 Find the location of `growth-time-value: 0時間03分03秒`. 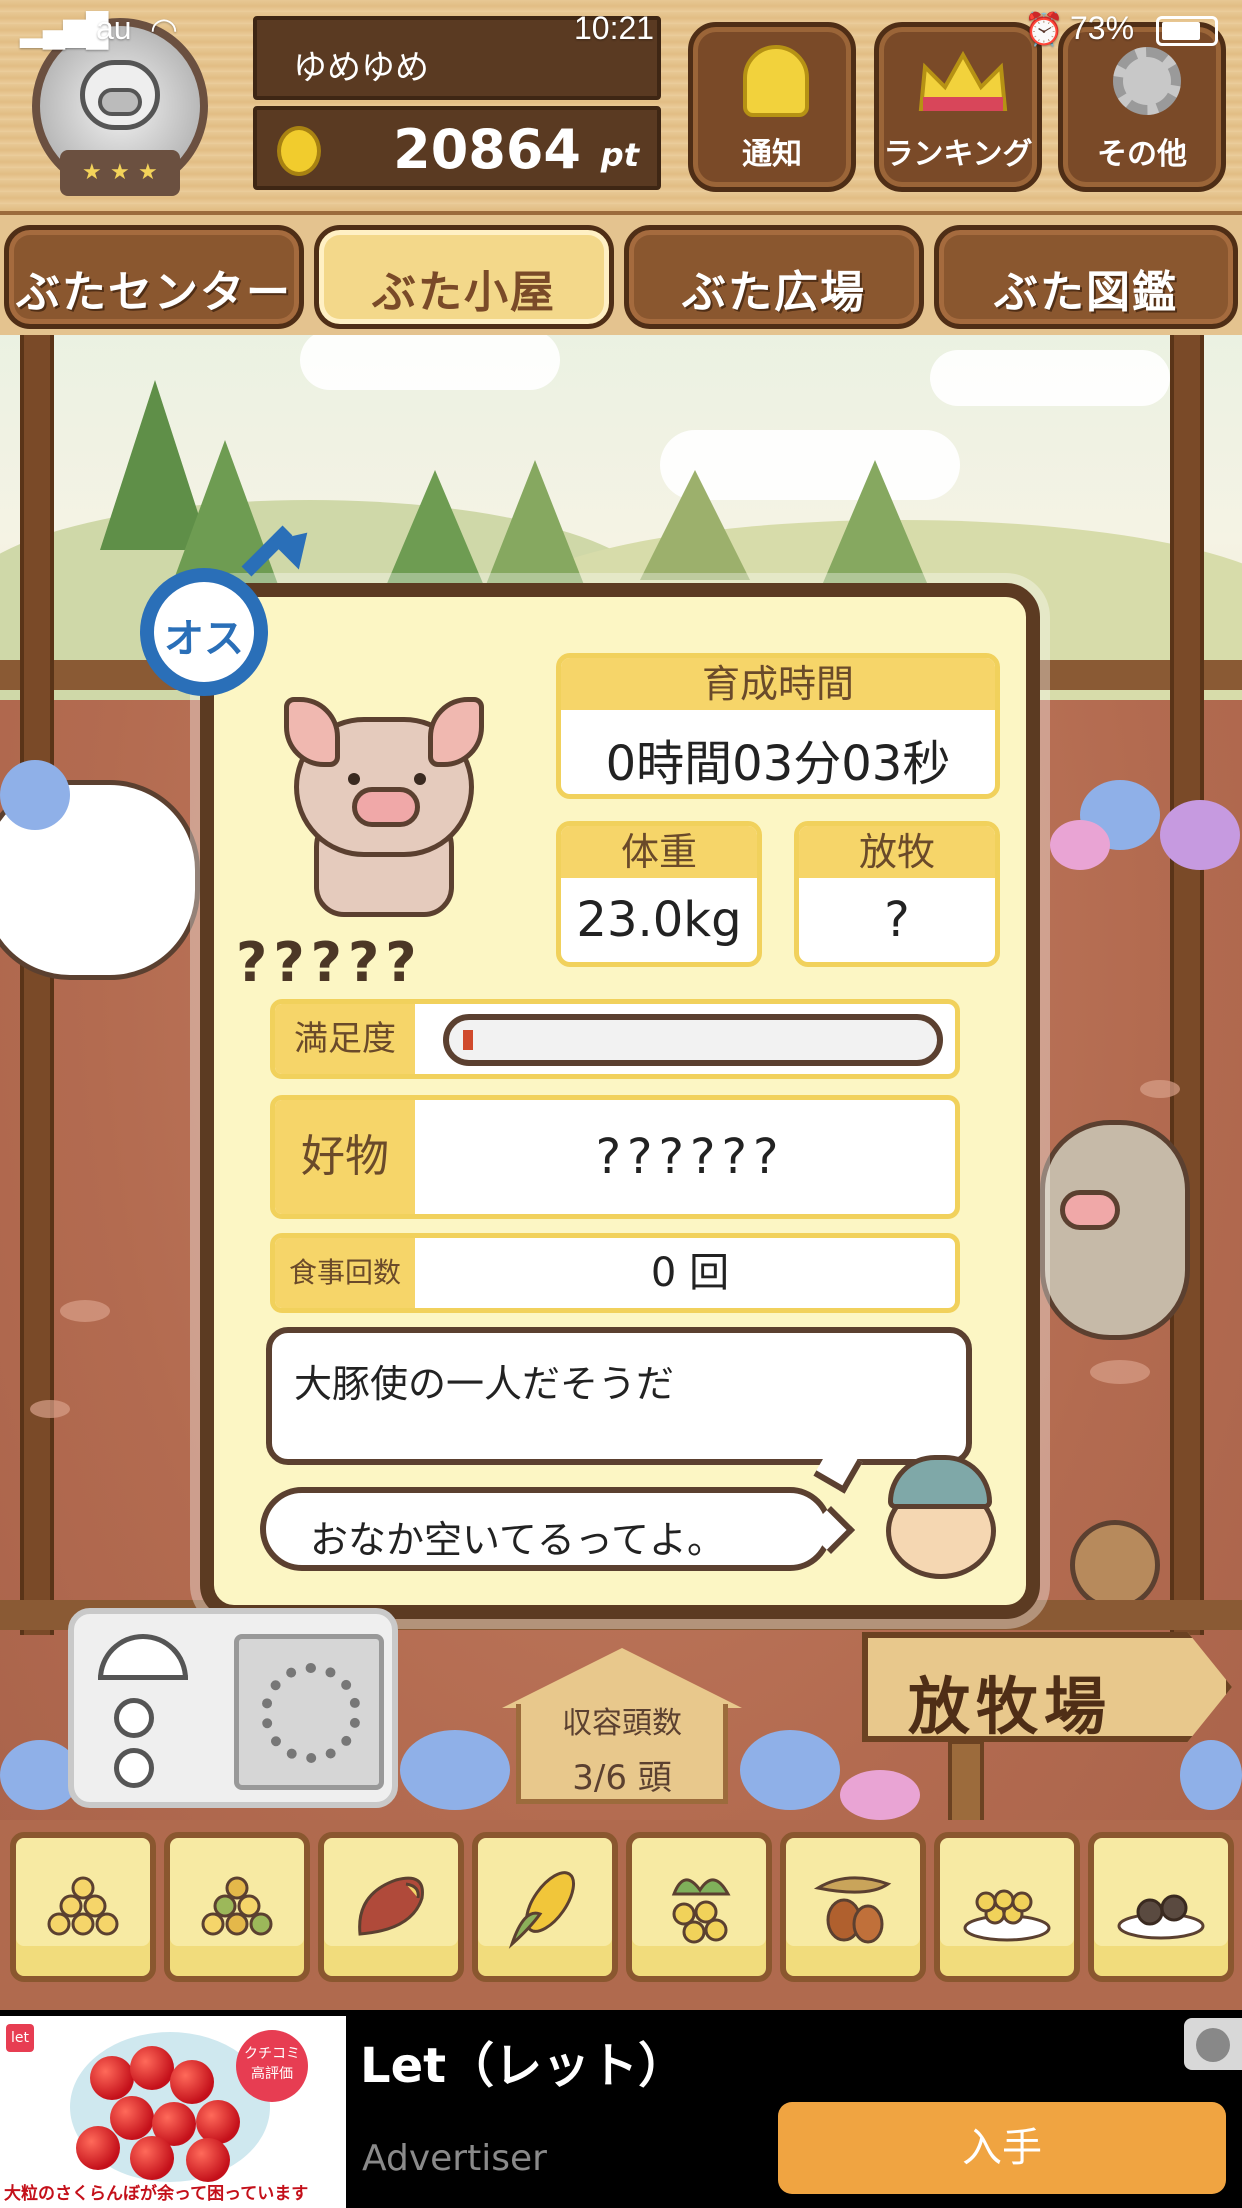

growth-time-value: 0時間03分03秒 is located at coordinates (778, 764).